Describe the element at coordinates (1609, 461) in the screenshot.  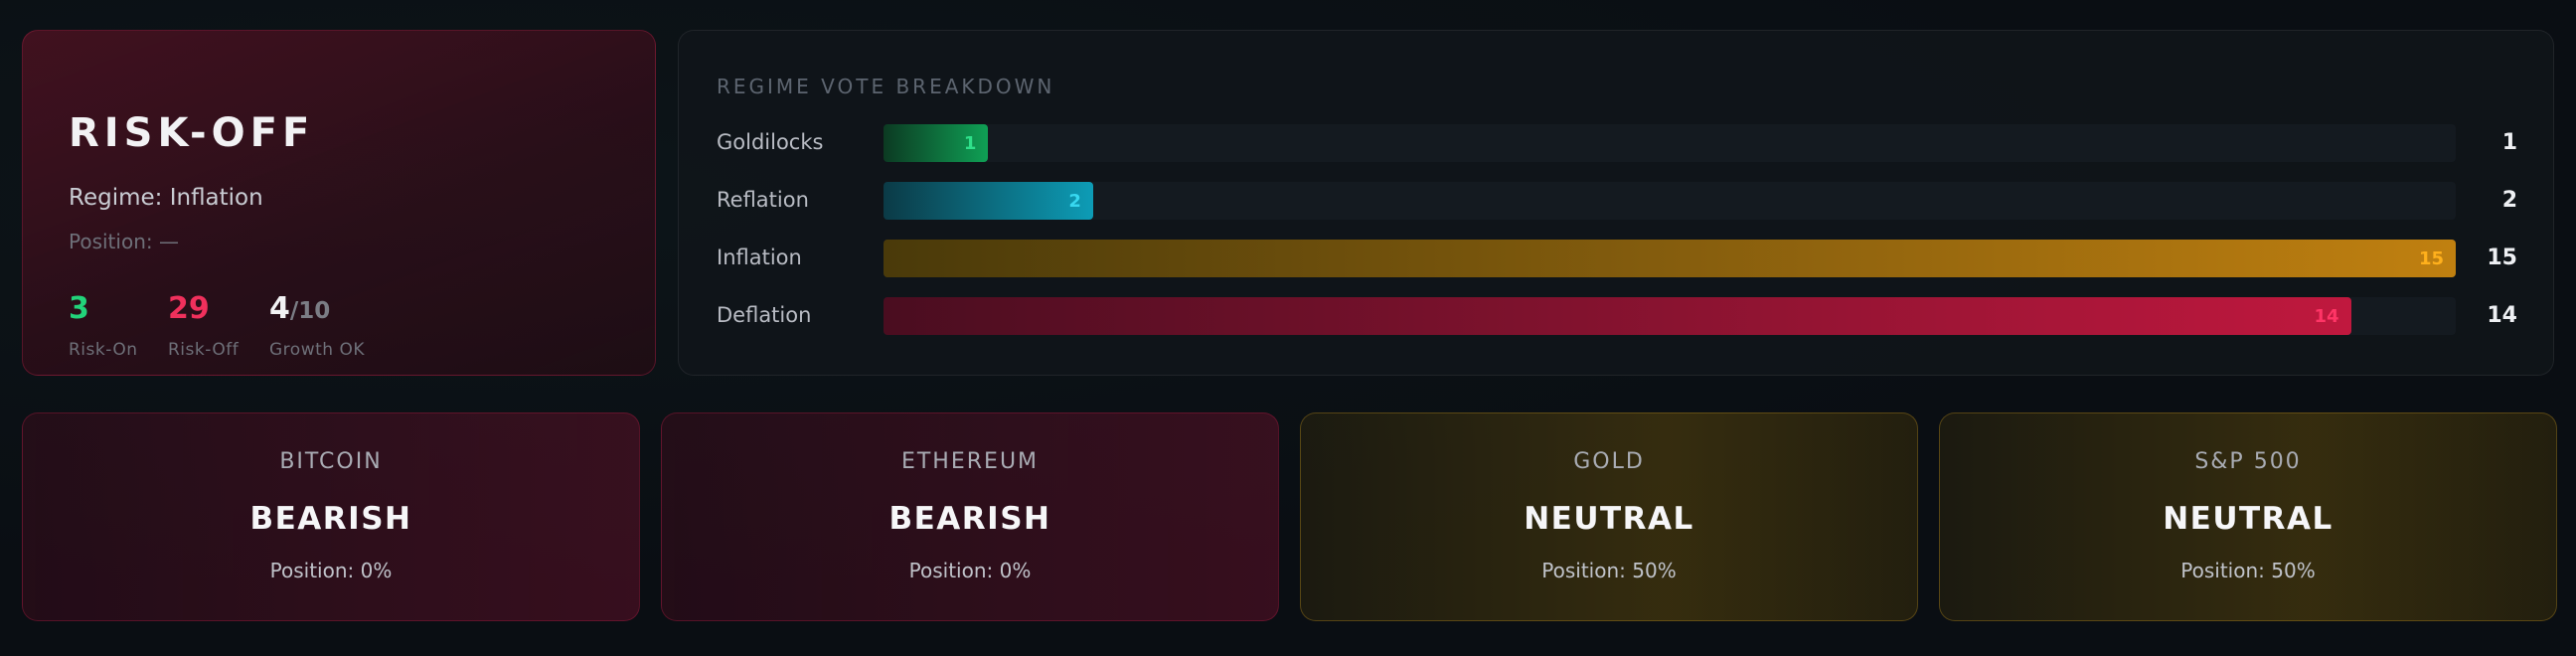
I see `asset-name: GOLD` at that location.